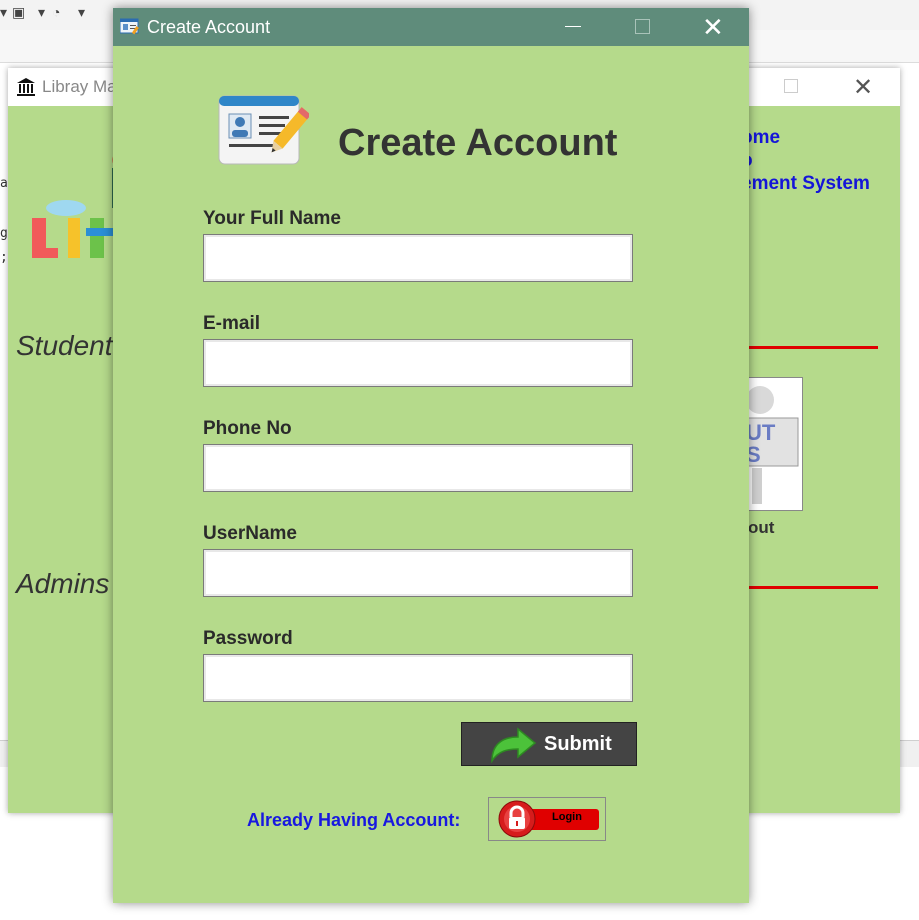 This screenshot has height=920, width=919. Describe the element at coordinates (418, 573) in the screenshot. I see `username-input` at that location.